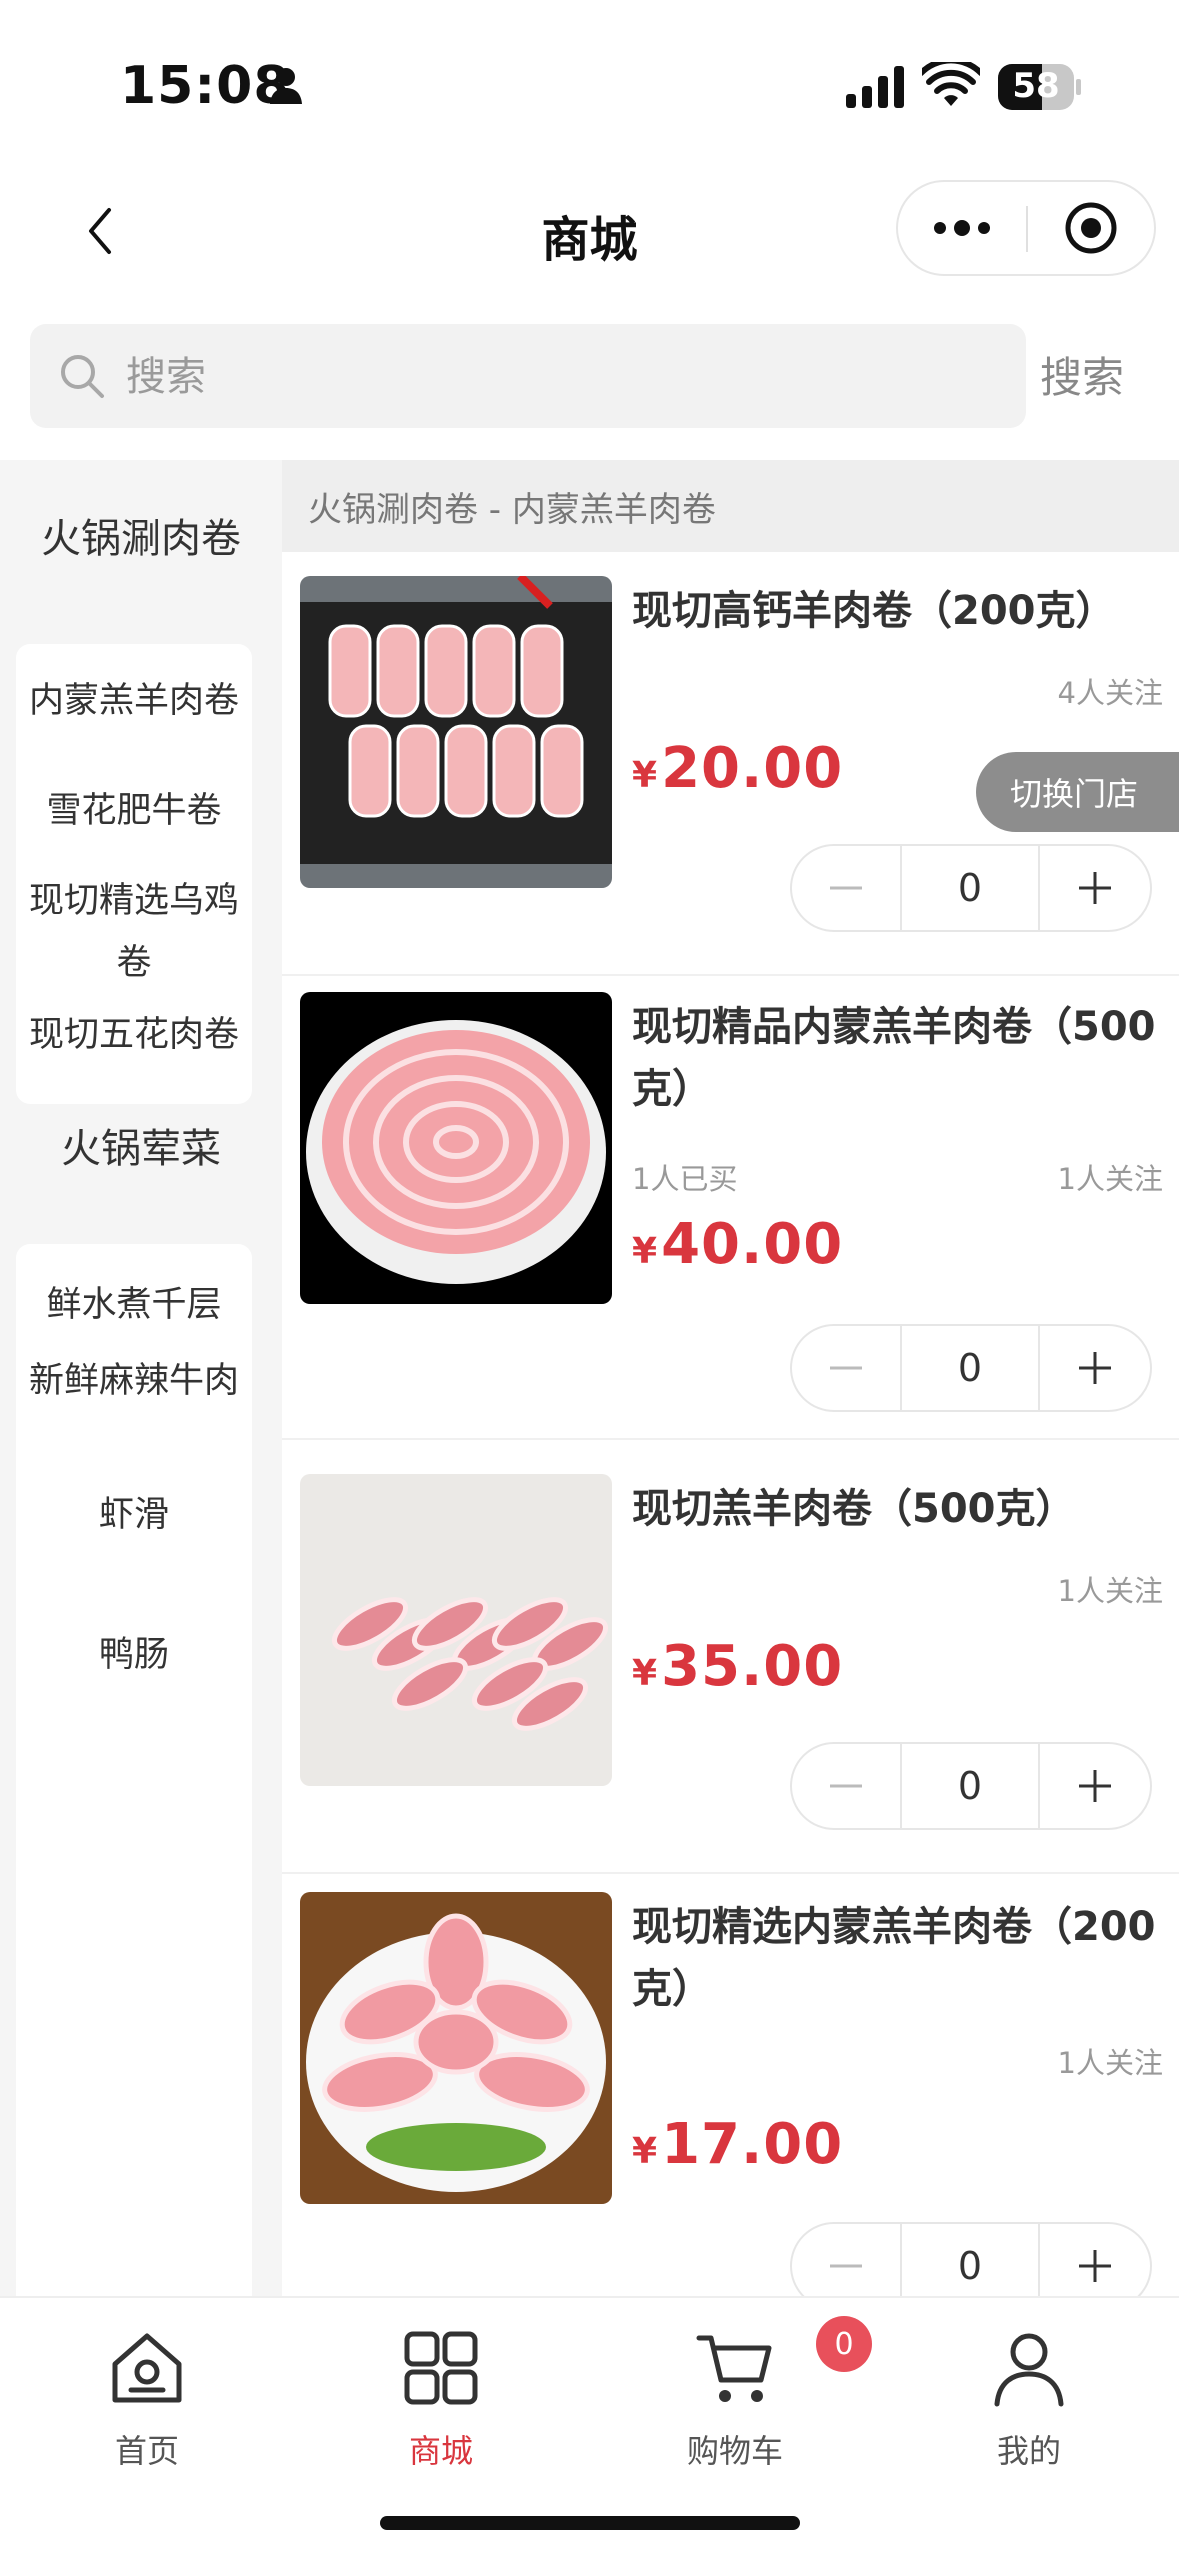 This screenshot has width=1179, height=2558. I want to click on subcategory-item: 内蒙羔羊肉卷, so click(134, 701).